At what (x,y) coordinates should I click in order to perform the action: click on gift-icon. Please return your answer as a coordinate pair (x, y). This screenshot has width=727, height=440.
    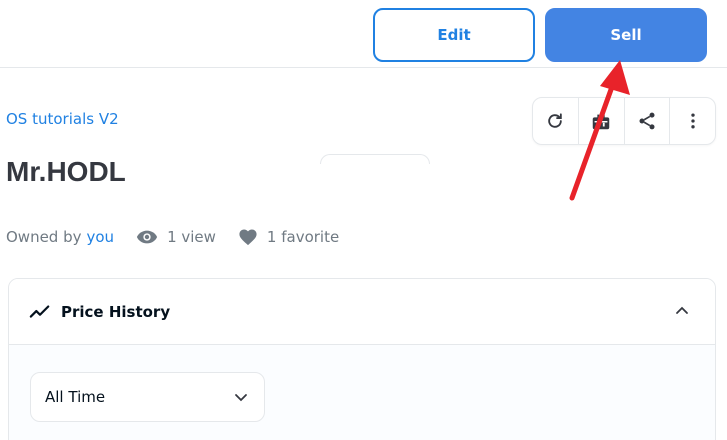
    Looking at the image, I should click on (601, 122).